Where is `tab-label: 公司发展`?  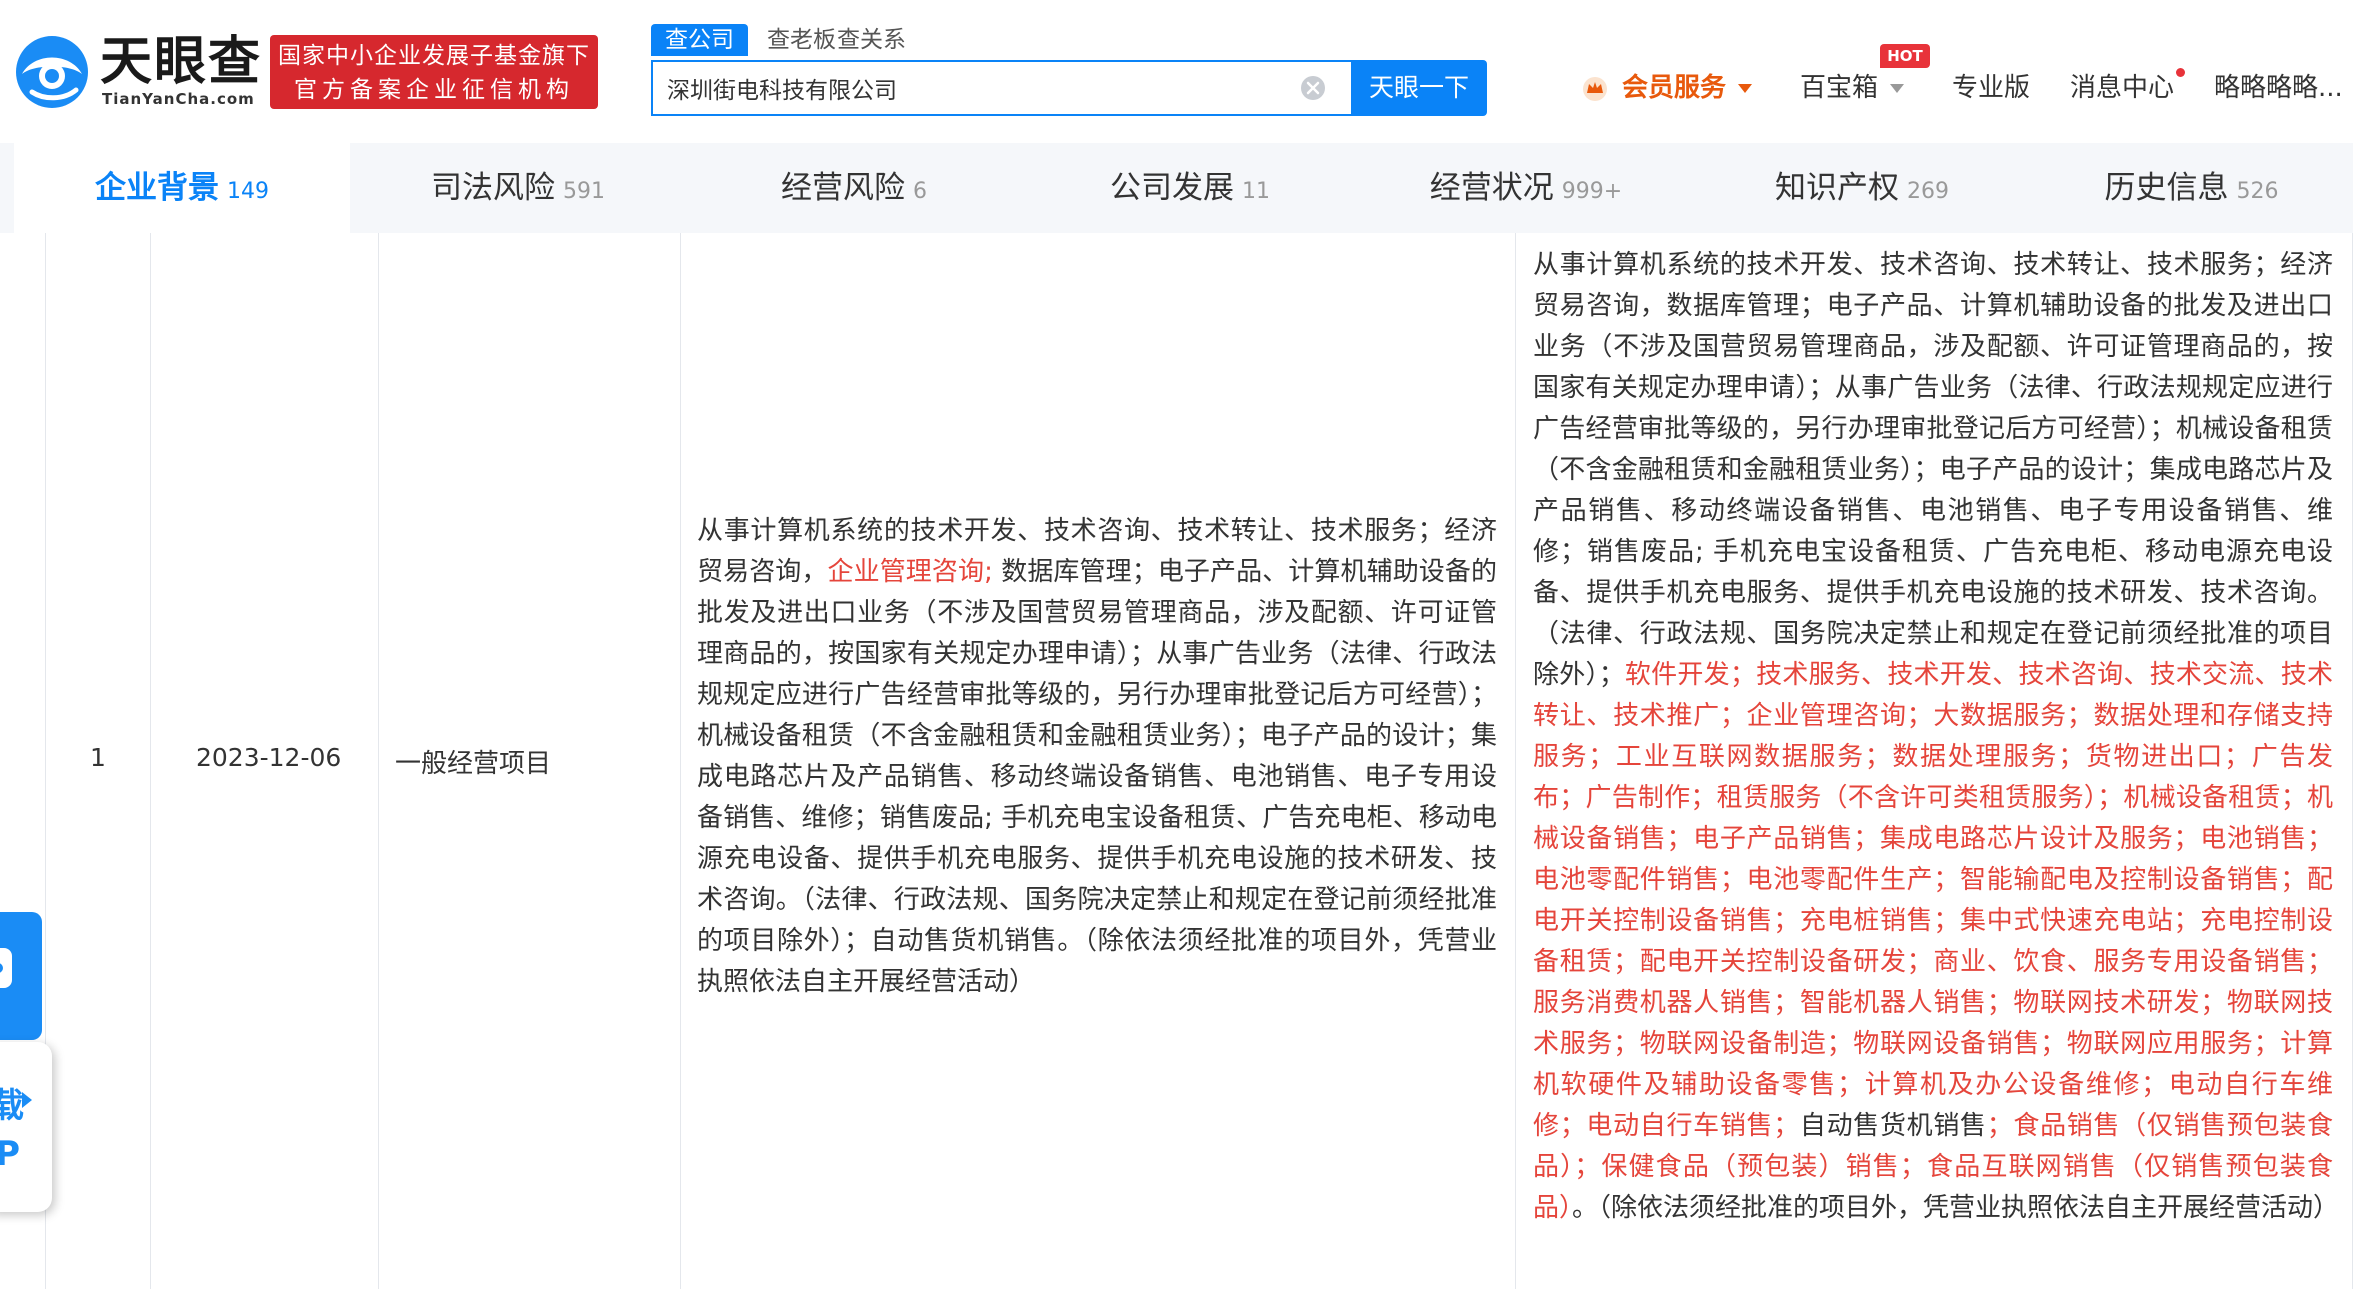
tab-label: 公司发展 is located at coordinates (1172, 188).